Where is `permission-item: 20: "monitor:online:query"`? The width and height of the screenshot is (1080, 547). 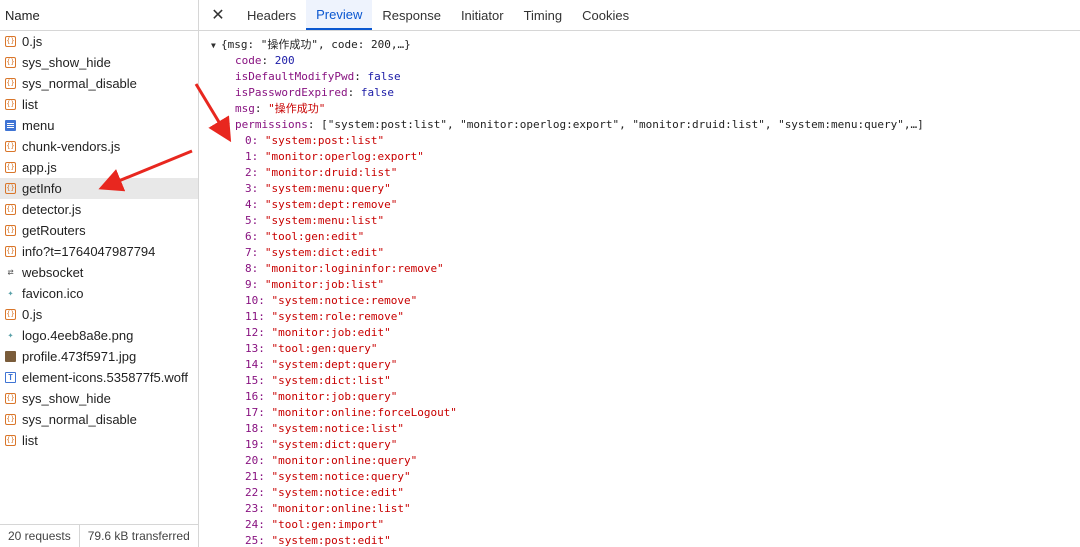 permission-item: 20: "monitor:online:query" is located at coordinates (331, 461).